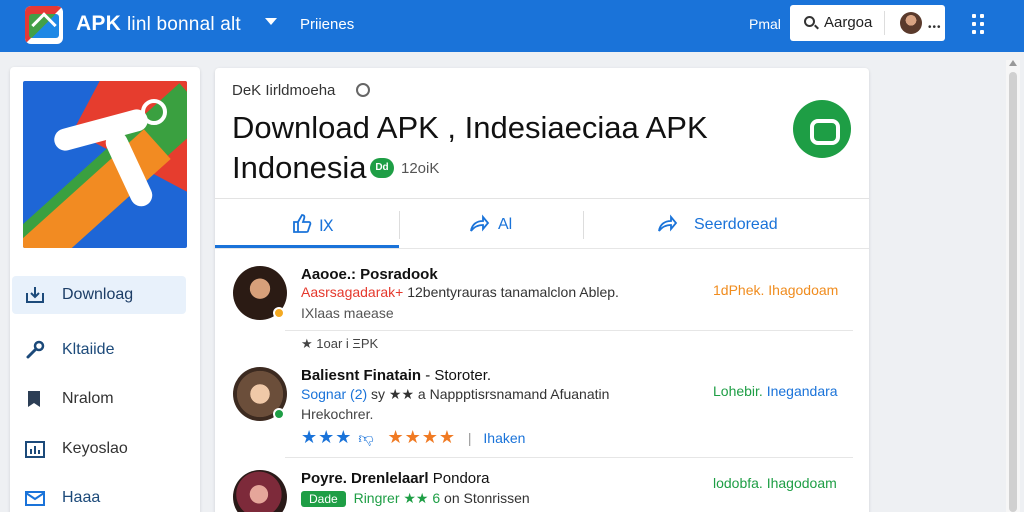 The image size is (1024, 512). Describe the element at coordinates (81, 497) in the screenshot. I see `sidebar-item-label: Haaa` at that location.